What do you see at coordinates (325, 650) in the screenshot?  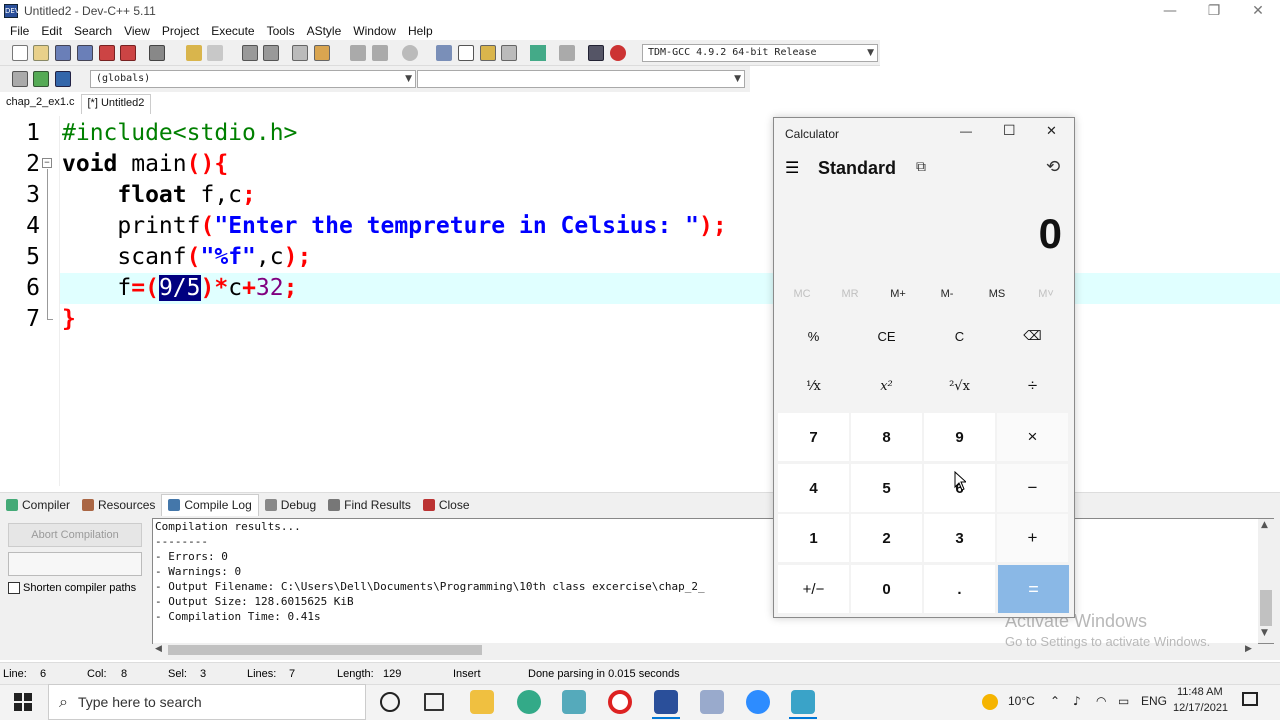 I see `horizontal-scroll-thumb` at bounding box center [325, 650].